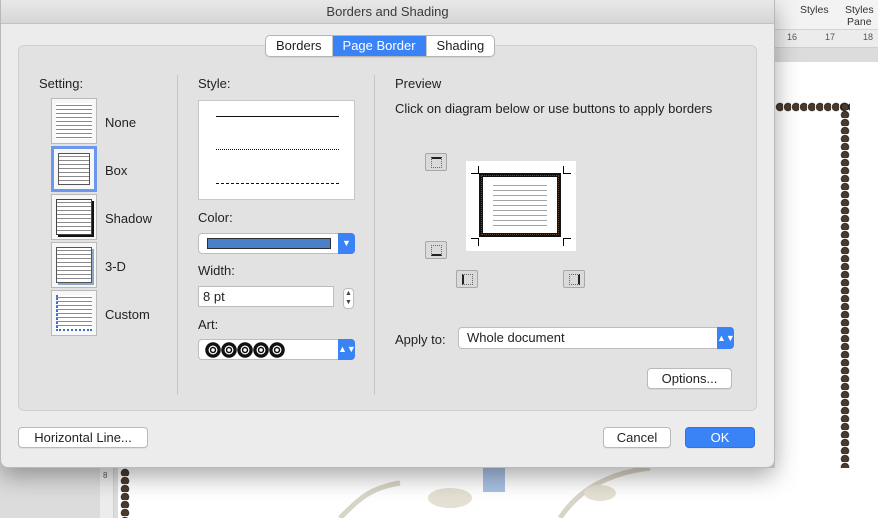  I want to click on apply-to-label: Apply to:, so click(420, 339).